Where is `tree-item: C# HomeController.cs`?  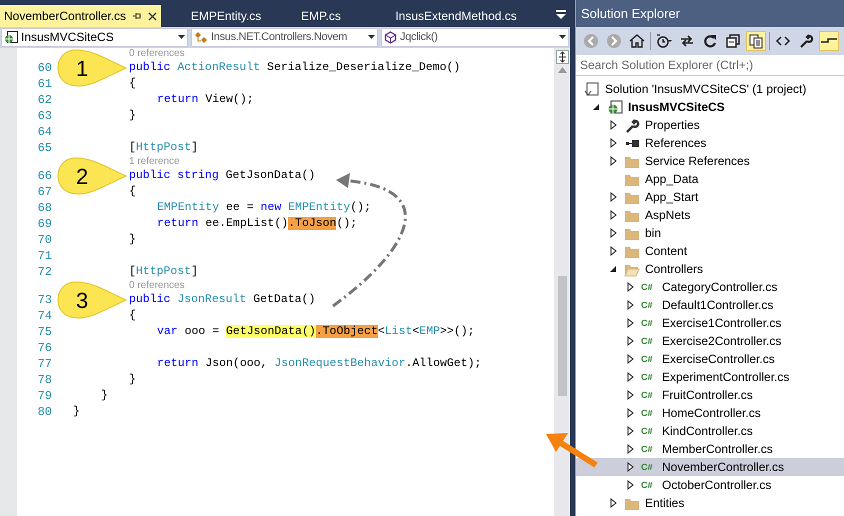 tree-item: C# HomeController.cs is located at coordinates (710, 413).